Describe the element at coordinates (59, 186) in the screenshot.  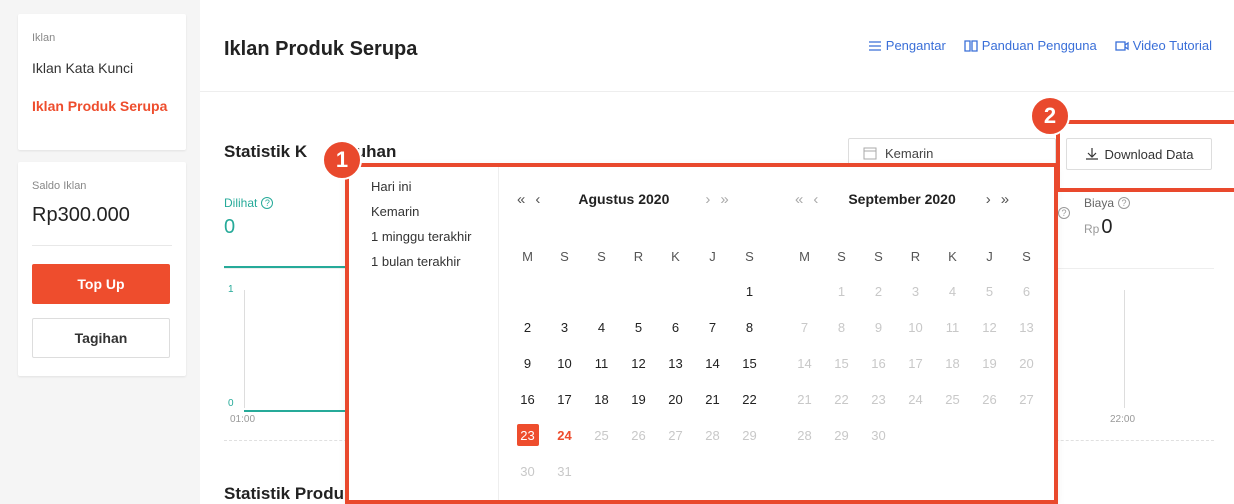
I see `saldo-label: Saldo Iklan` at that location.